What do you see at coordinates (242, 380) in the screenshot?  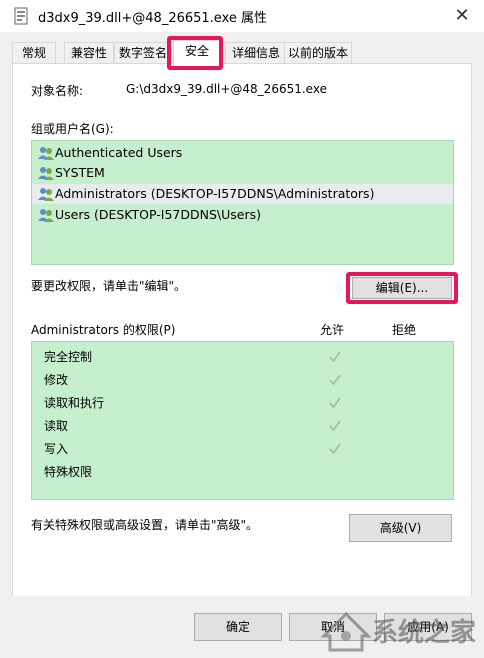 I see `permission-row: 修改` at bounding box center [242, 380].